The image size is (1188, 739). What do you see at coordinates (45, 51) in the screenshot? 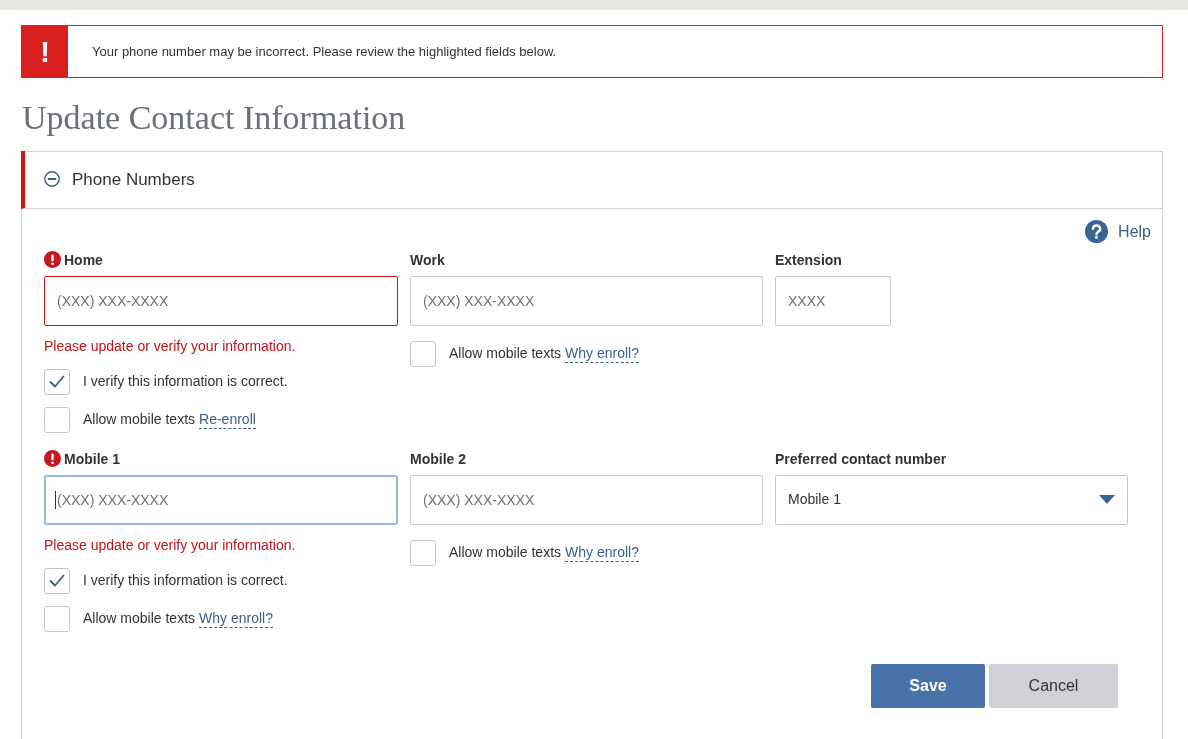
I see `warning-symbol: !` at bounding box center [45, 51].